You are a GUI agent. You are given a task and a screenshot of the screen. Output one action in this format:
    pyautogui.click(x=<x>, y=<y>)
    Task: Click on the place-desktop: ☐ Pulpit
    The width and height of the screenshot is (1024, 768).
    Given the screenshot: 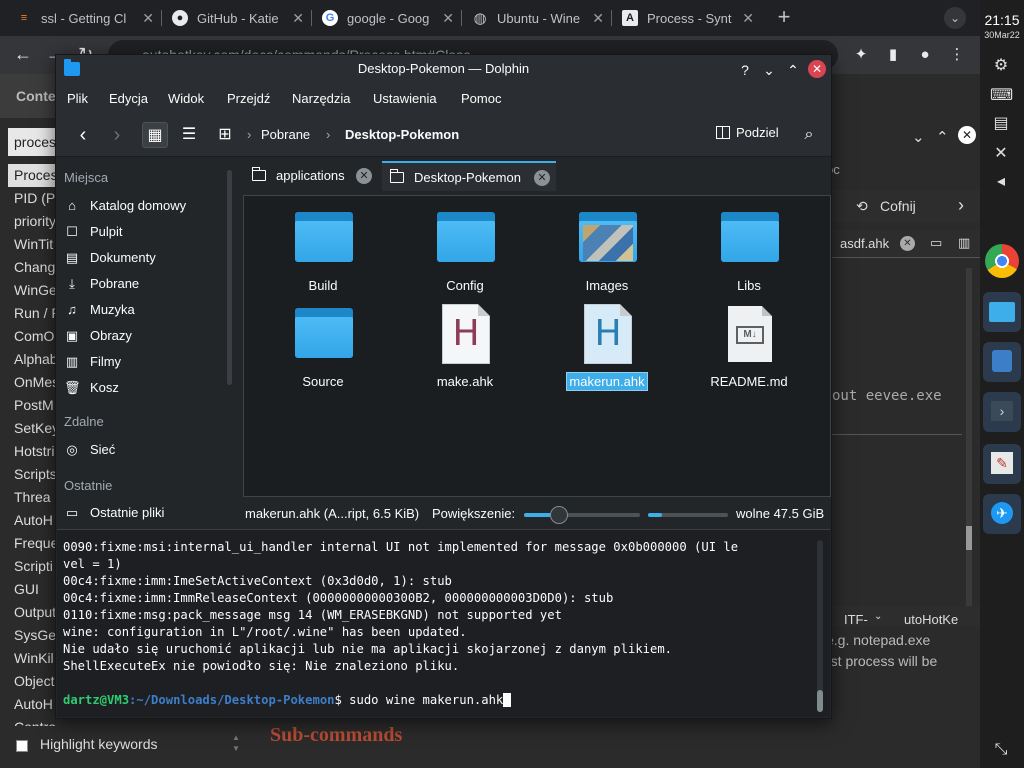 What is the action you would take?
    pyautogui.click(x=143, y=232)
    